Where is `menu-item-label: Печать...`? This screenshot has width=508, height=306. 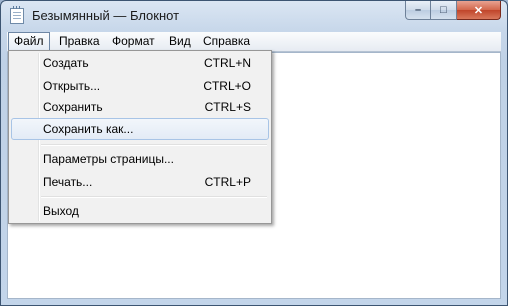
menu-item-label: Печать... is located at coordinates (68, 182).